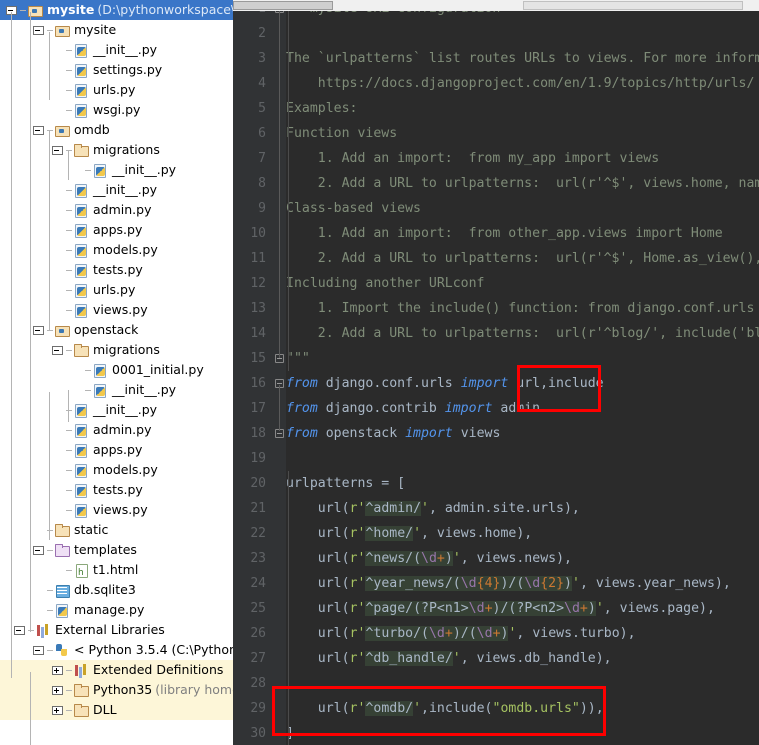 The width and height of the screenshot is (759, 745). Describe the element at coordinates (413, 408) in the screenshot. I see `code-line: from django.contrib import admin` at that location.